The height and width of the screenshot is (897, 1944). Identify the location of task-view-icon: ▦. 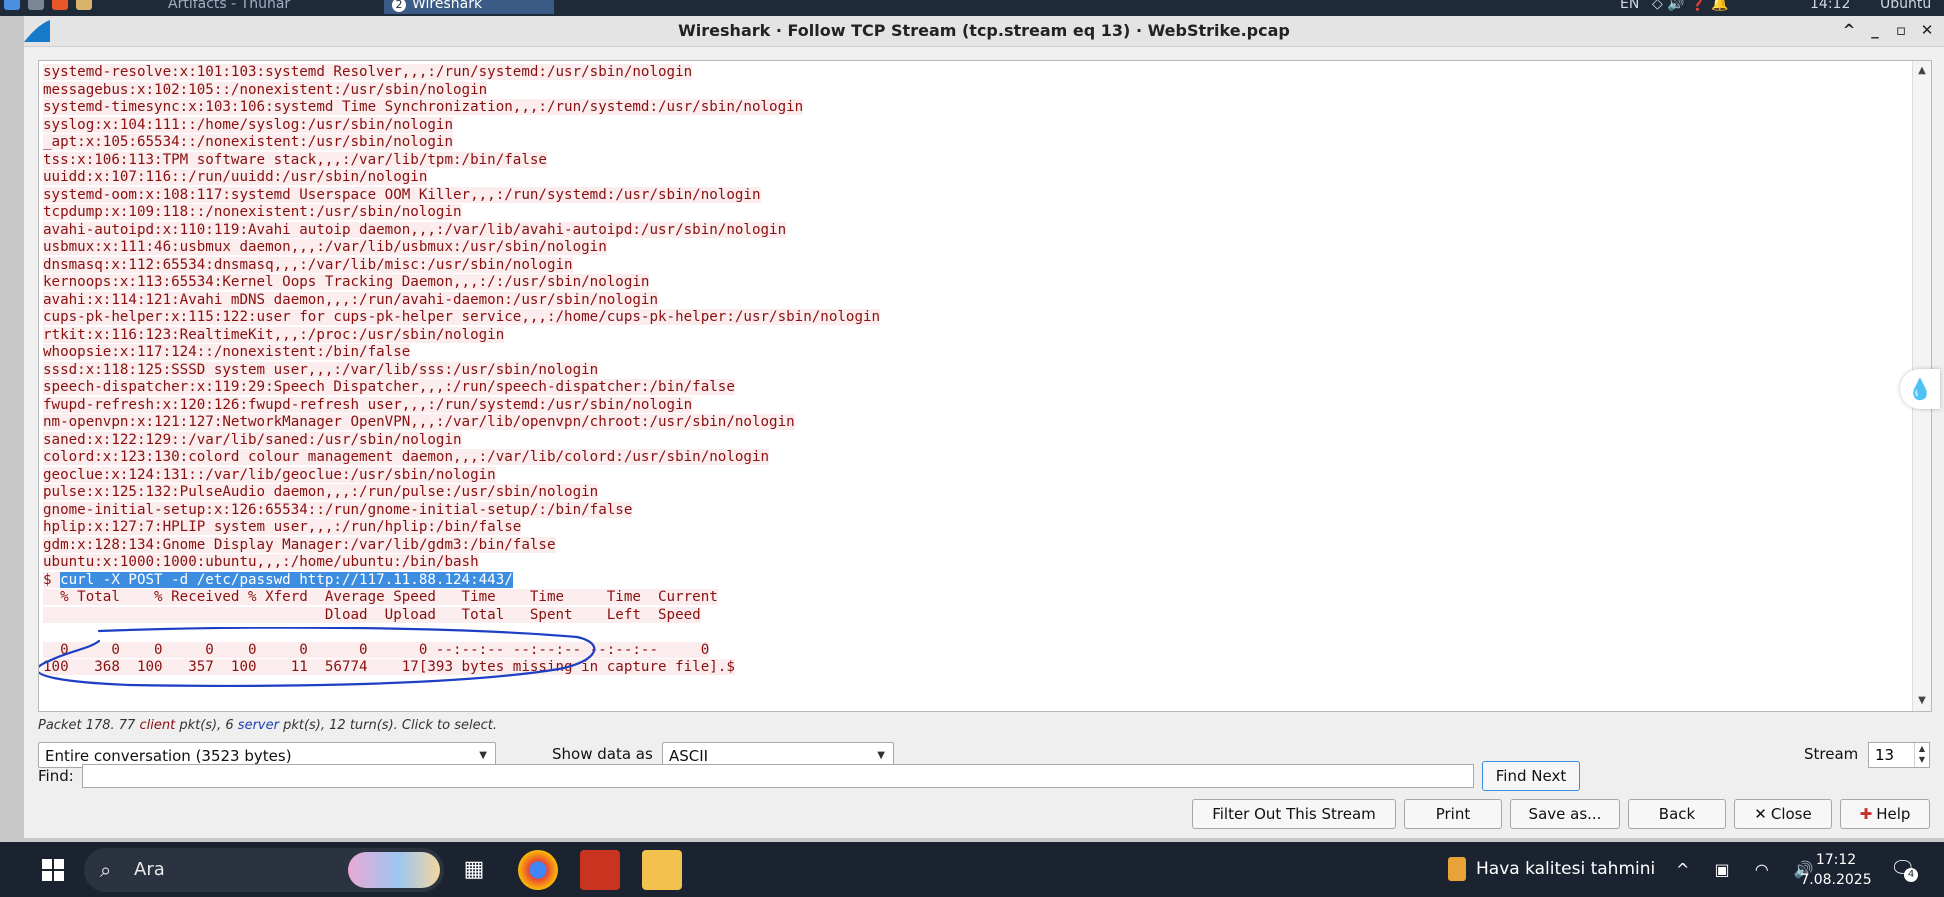
(474, 870).